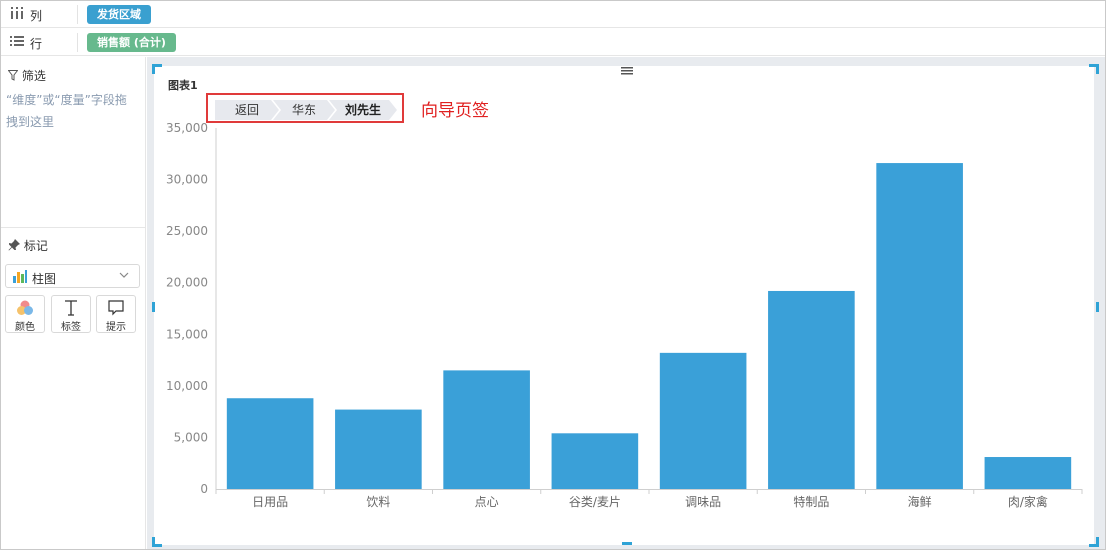 The image size is (1106, 550). I want to click on left-panel: 筛选 “维度”或“度量”字段拖拽到这里 标记 柱图 颜色 标签 提示, so click(73, 303).